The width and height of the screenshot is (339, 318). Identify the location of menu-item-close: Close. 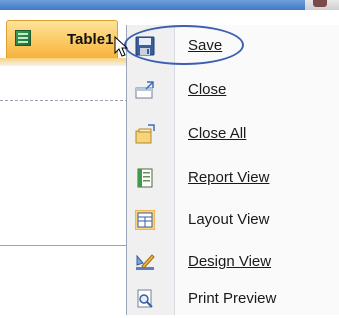
(233, 90).